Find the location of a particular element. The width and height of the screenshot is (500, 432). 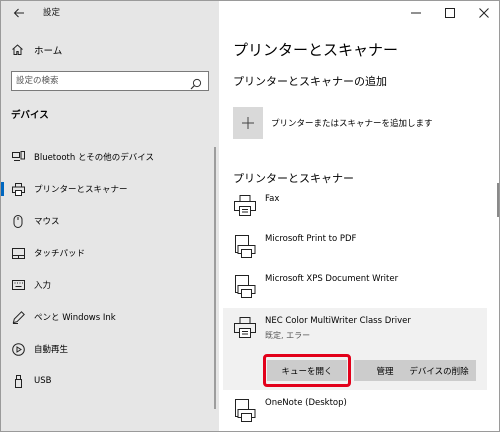

app-title: 設定 is located at coordinates (52, 13).